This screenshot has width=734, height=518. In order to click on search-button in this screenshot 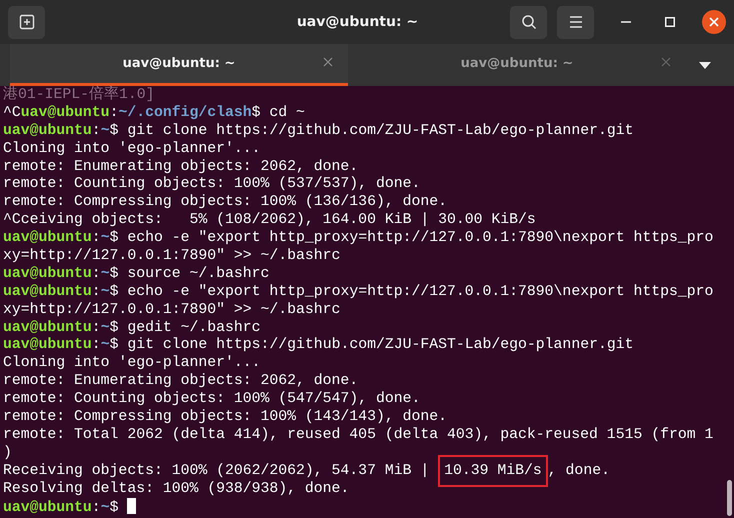, I will do `click(528, 22)`.